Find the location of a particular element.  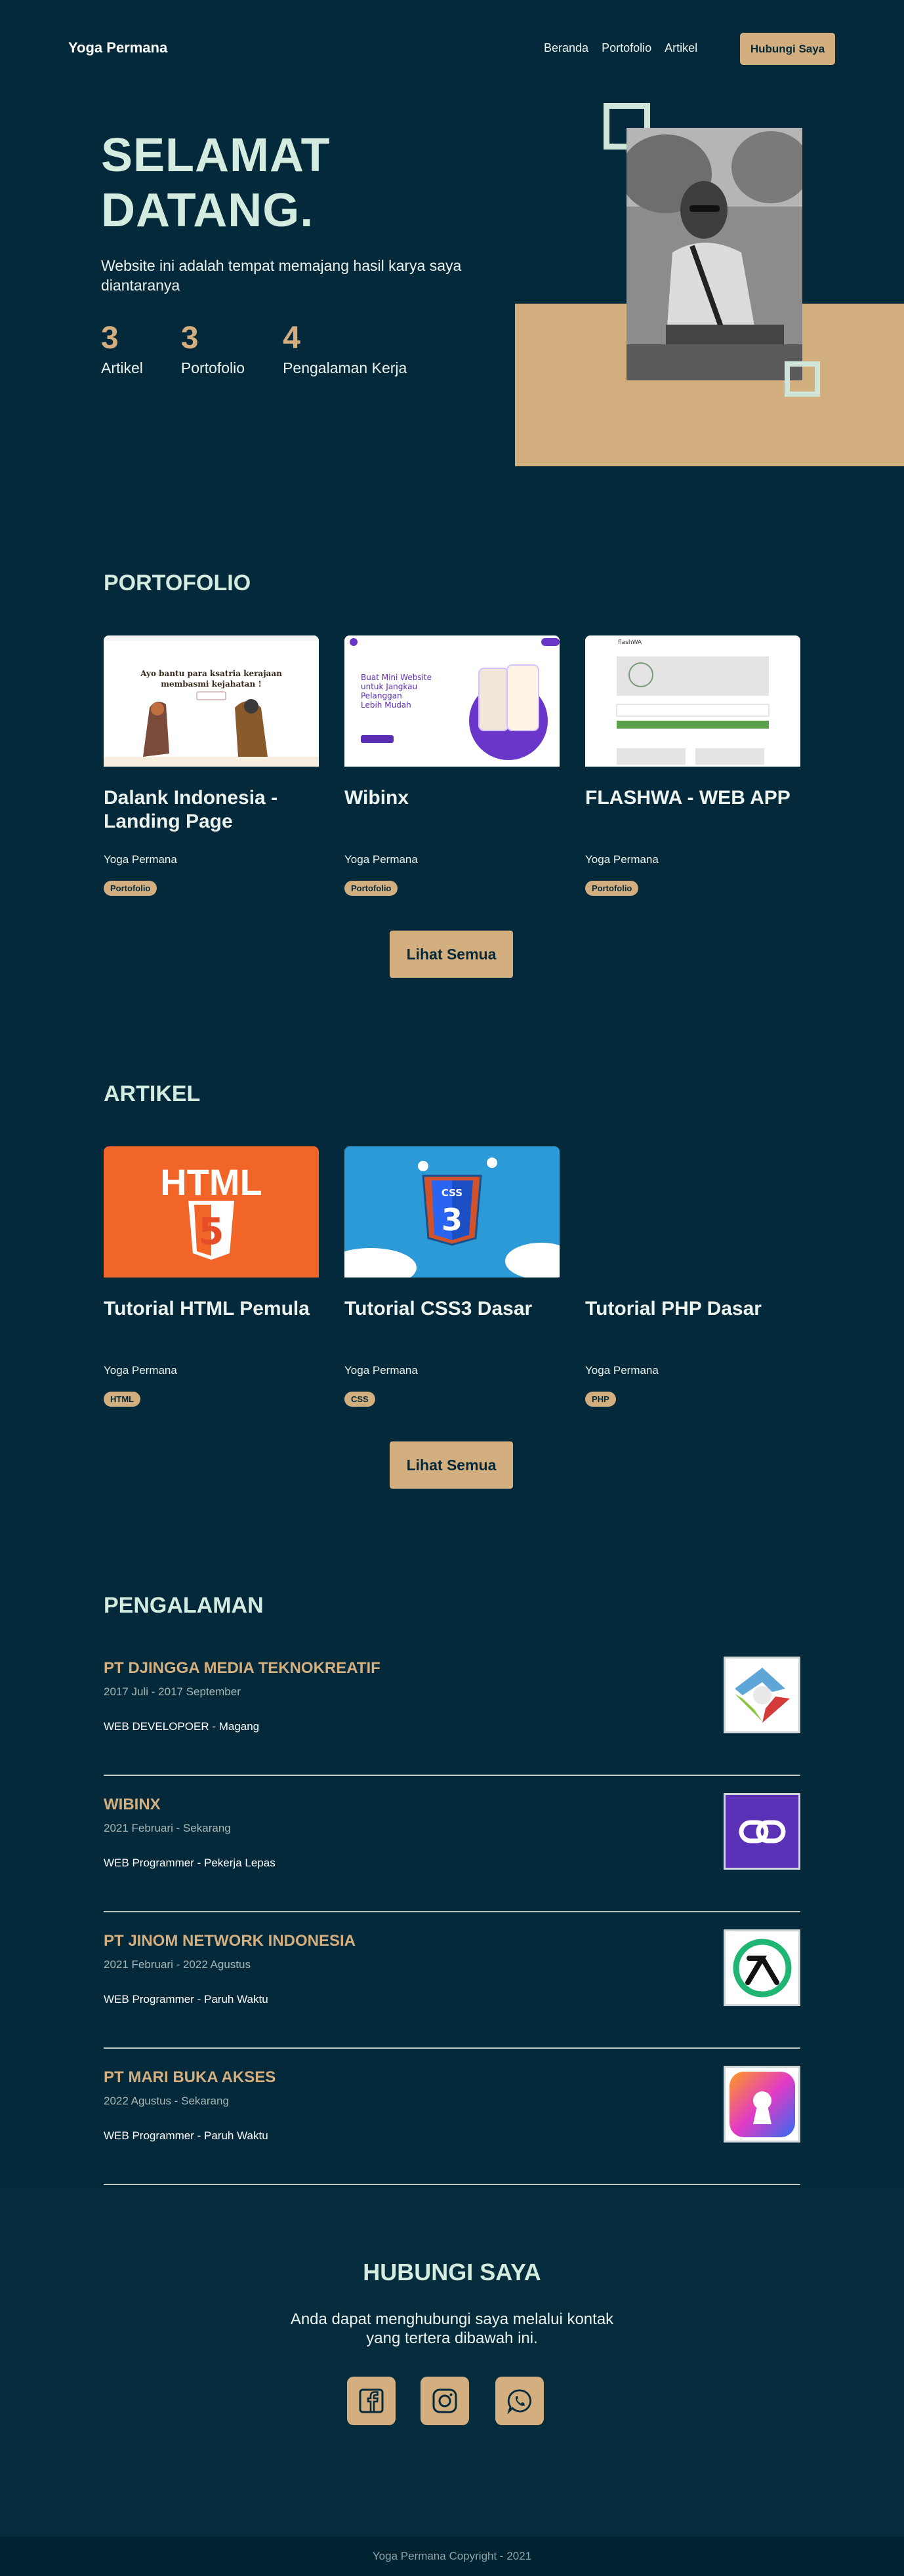

nav-links: Beranda Portofolio Artikel is located at coordinates (620, 48).